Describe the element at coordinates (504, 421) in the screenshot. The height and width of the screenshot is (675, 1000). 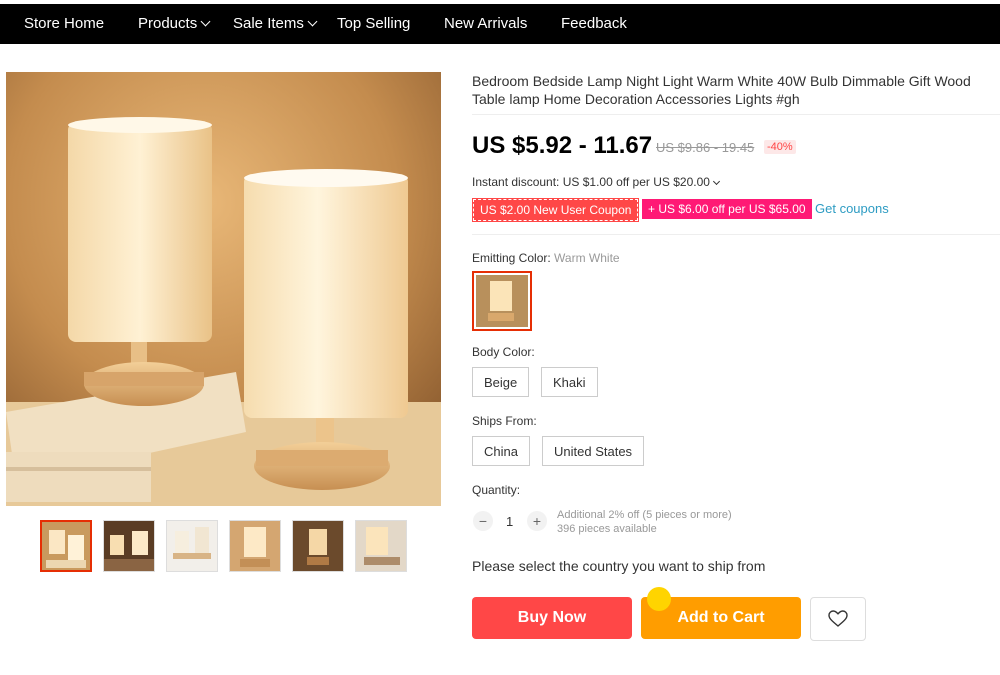
I see `ships-from-label: Ships From:` at that location.